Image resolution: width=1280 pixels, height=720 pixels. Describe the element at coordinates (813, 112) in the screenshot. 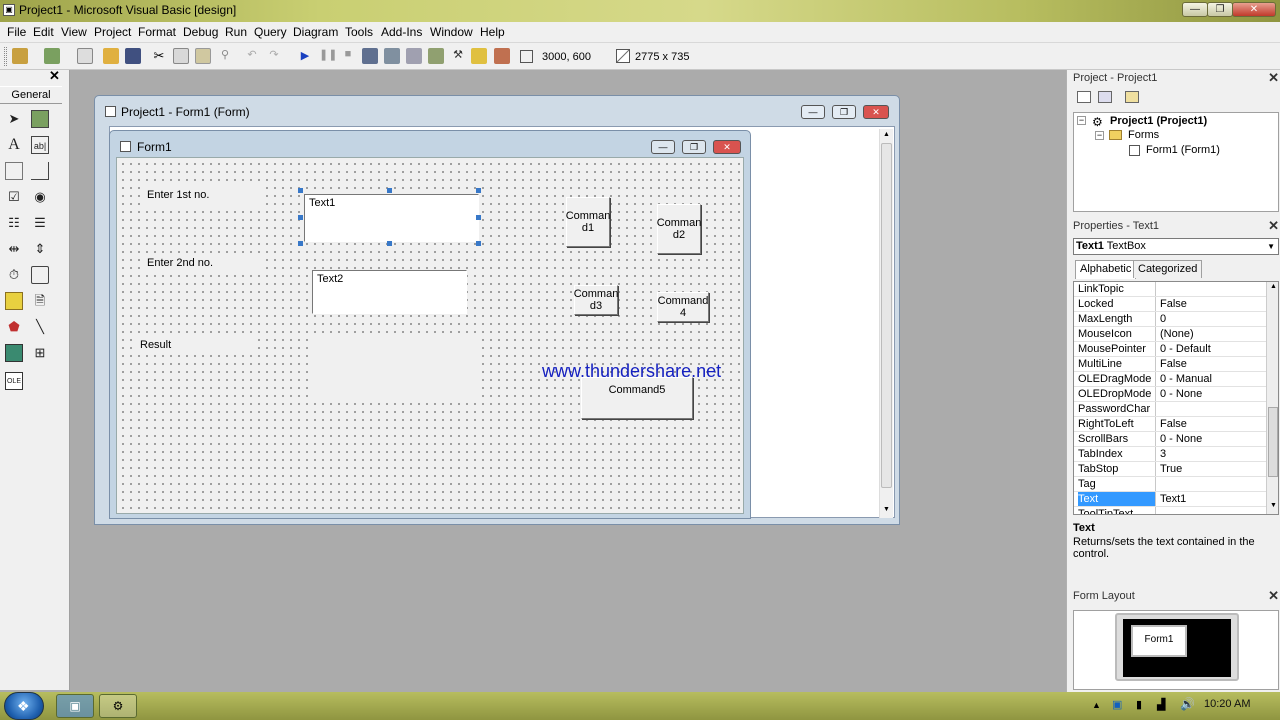

I see `designer-minimize-button: —` at that location.